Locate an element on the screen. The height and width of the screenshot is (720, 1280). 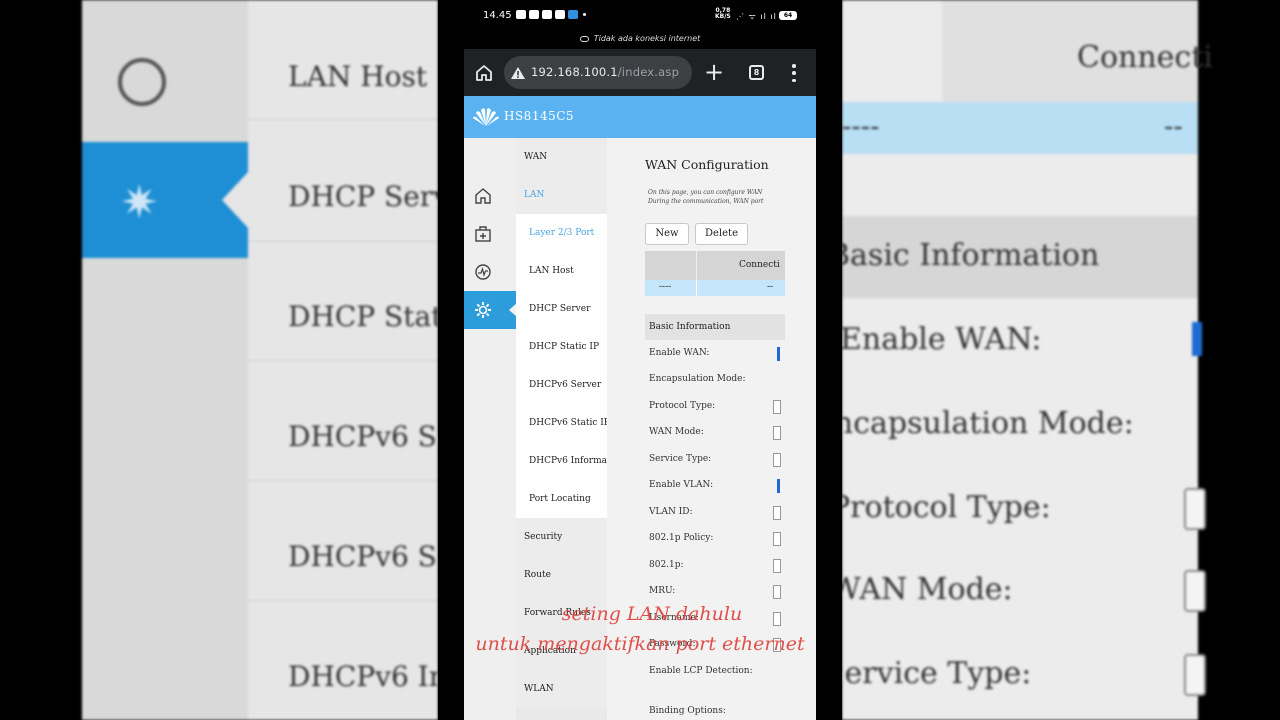
rail-advanced is located at coordinates (490, 310).